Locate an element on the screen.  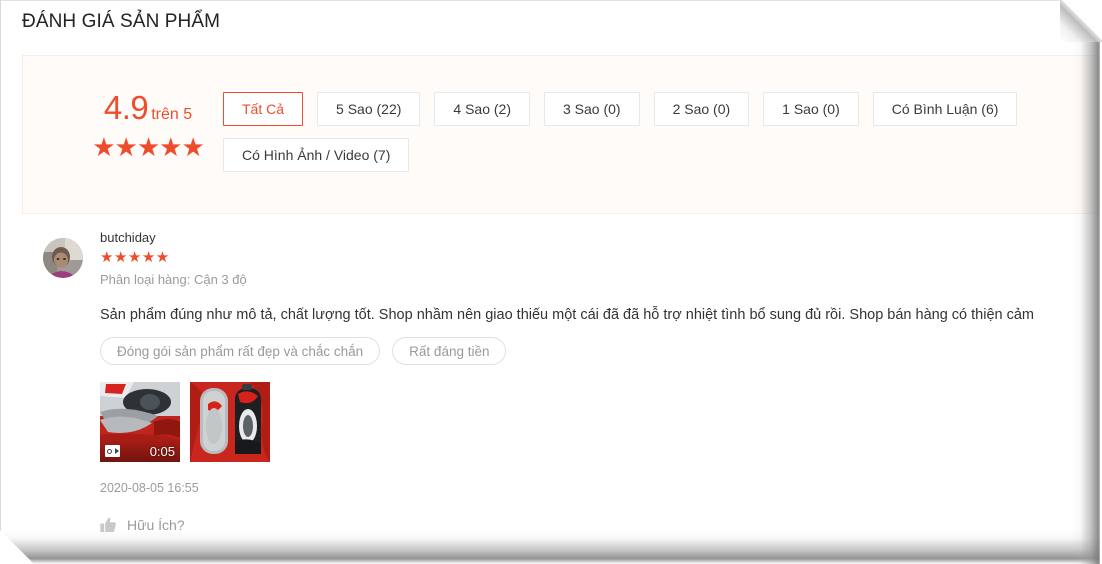
rating-filter-chip: Có Hình Ảnh / Video (7) is located at coordinates (316, 155).